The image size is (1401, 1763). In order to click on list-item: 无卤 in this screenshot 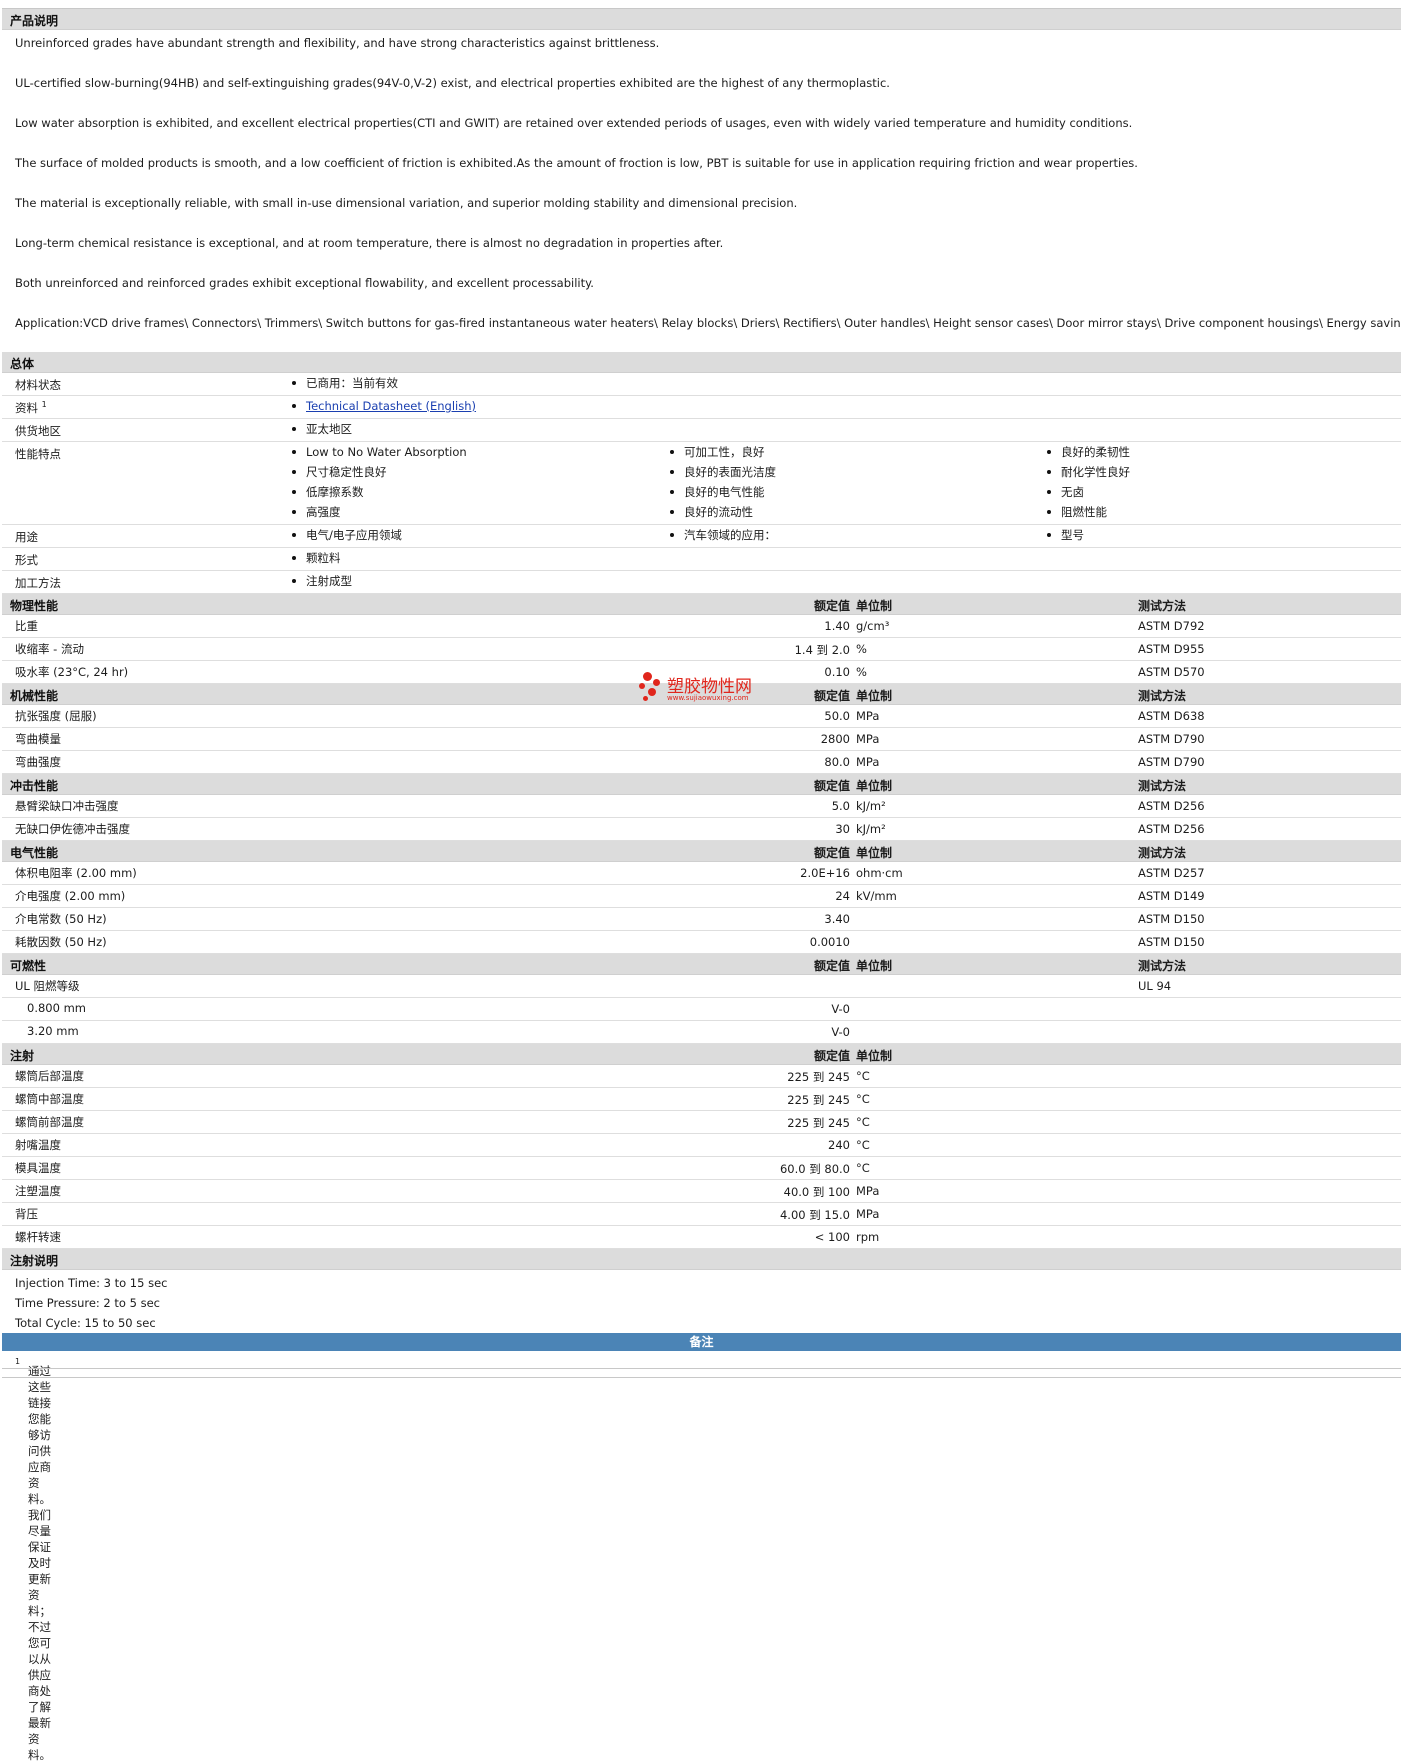, I will do `click(1088, 492)`.